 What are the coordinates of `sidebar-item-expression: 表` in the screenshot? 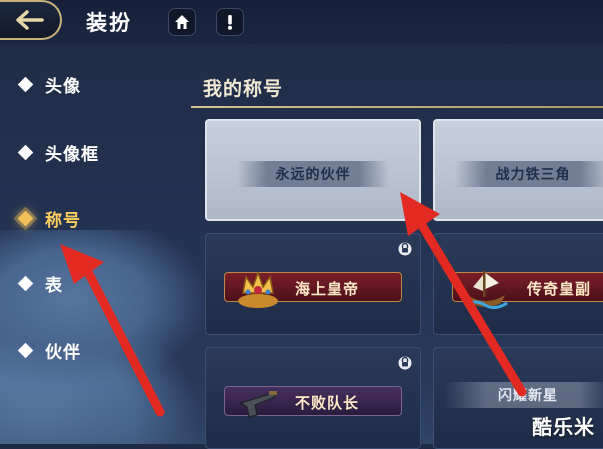 It's located at (39, 283).